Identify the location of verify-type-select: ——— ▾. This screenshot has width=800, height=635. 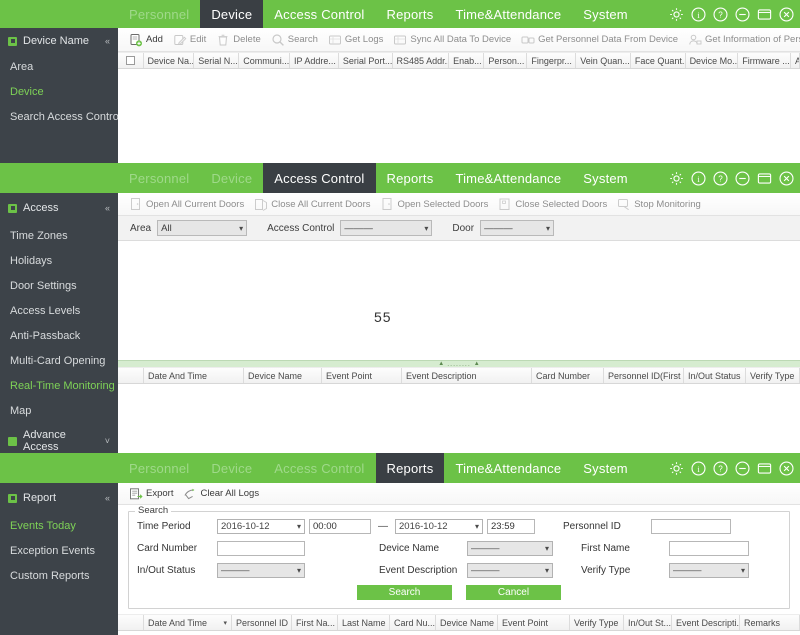
(709, 570).